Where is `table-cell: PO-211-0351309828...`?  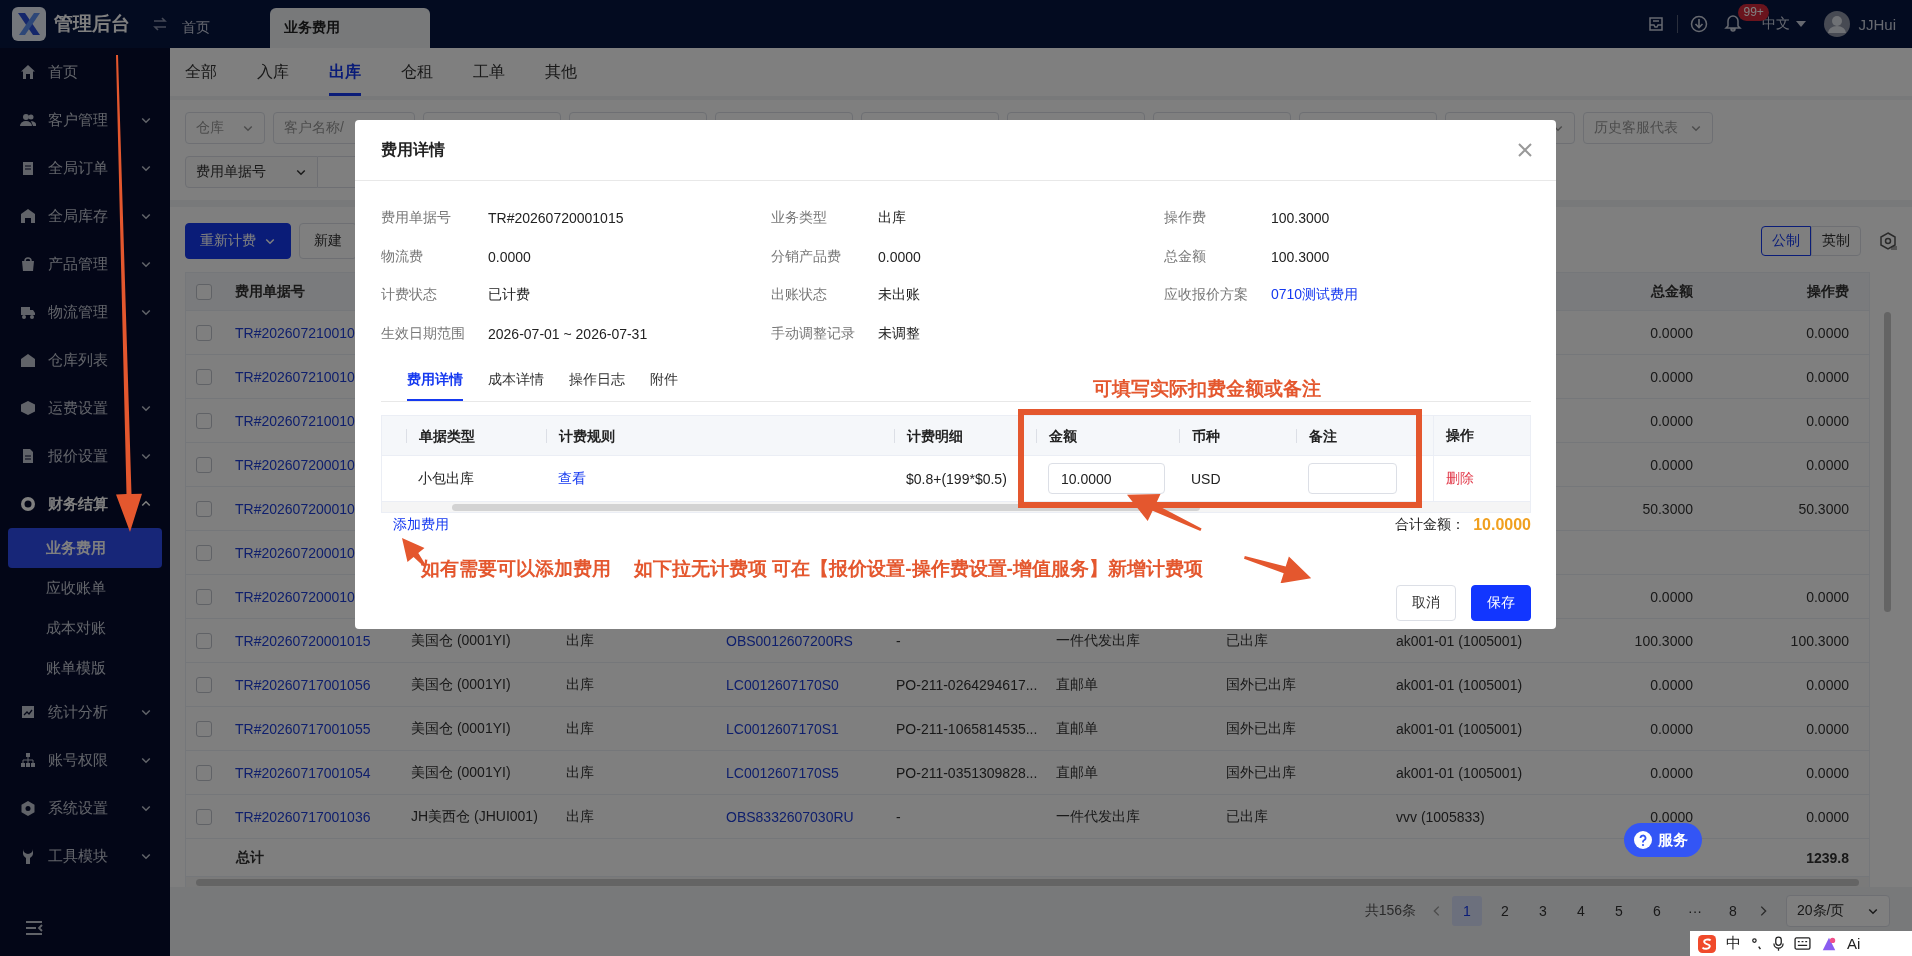
table-cell: PO-211-0351309828... is located at coordinates (967, 772).